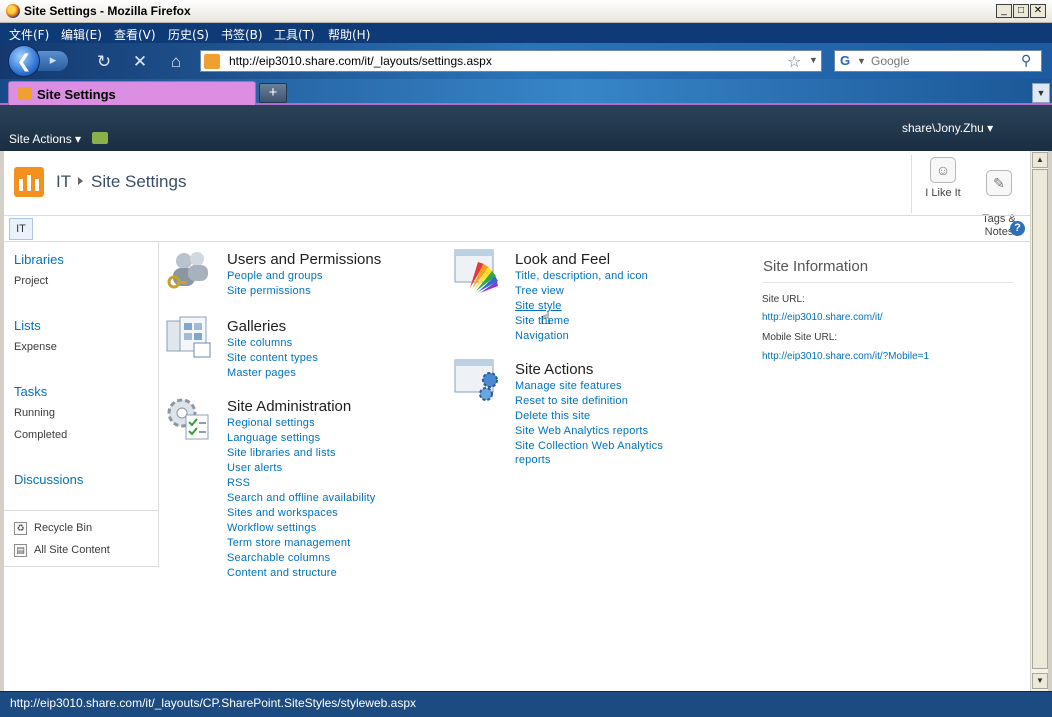  What do you see at coordinates (132, 93) in the screenshot?
I see `tab-site-settings: Site Settings` at bounding box center [132, 93].